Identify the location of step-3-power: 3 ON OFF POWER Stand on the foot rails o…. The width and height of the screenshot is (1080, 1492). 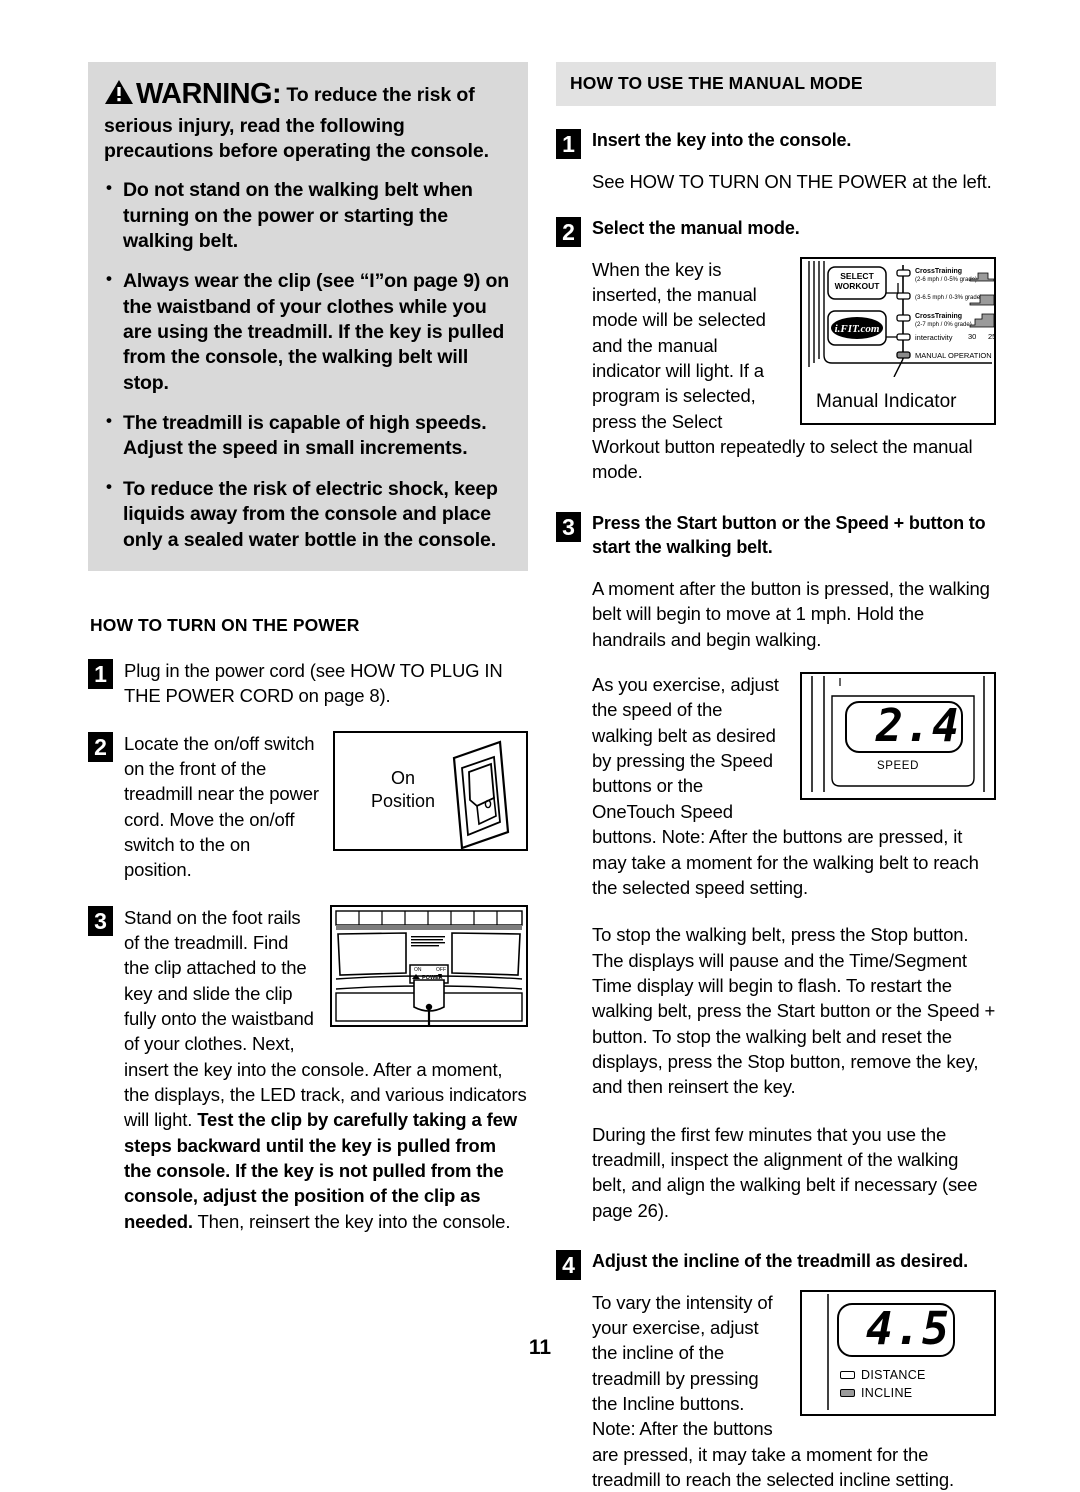
(308, 1069).